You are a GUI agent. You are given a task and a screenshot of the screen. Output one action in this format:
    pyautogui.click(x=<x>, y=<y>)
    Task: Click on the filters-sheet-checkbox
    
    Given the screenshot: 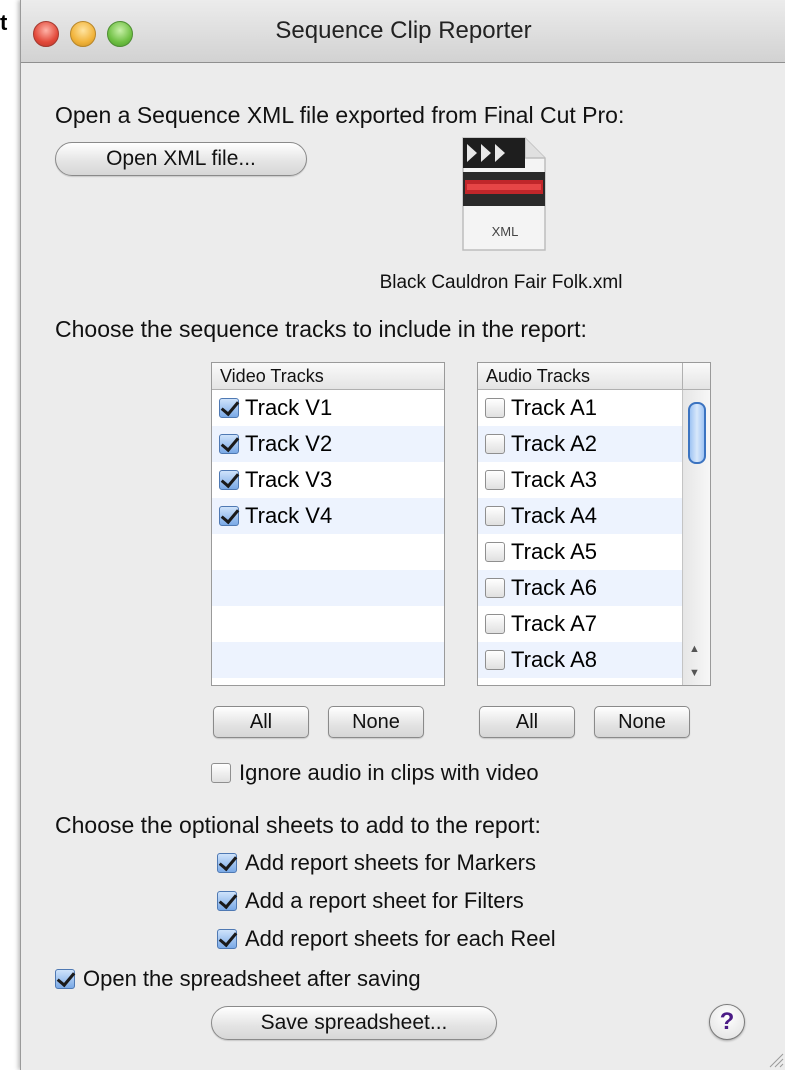 What is the action you would take?
    pyautogui.click(x=227, y=901)
    